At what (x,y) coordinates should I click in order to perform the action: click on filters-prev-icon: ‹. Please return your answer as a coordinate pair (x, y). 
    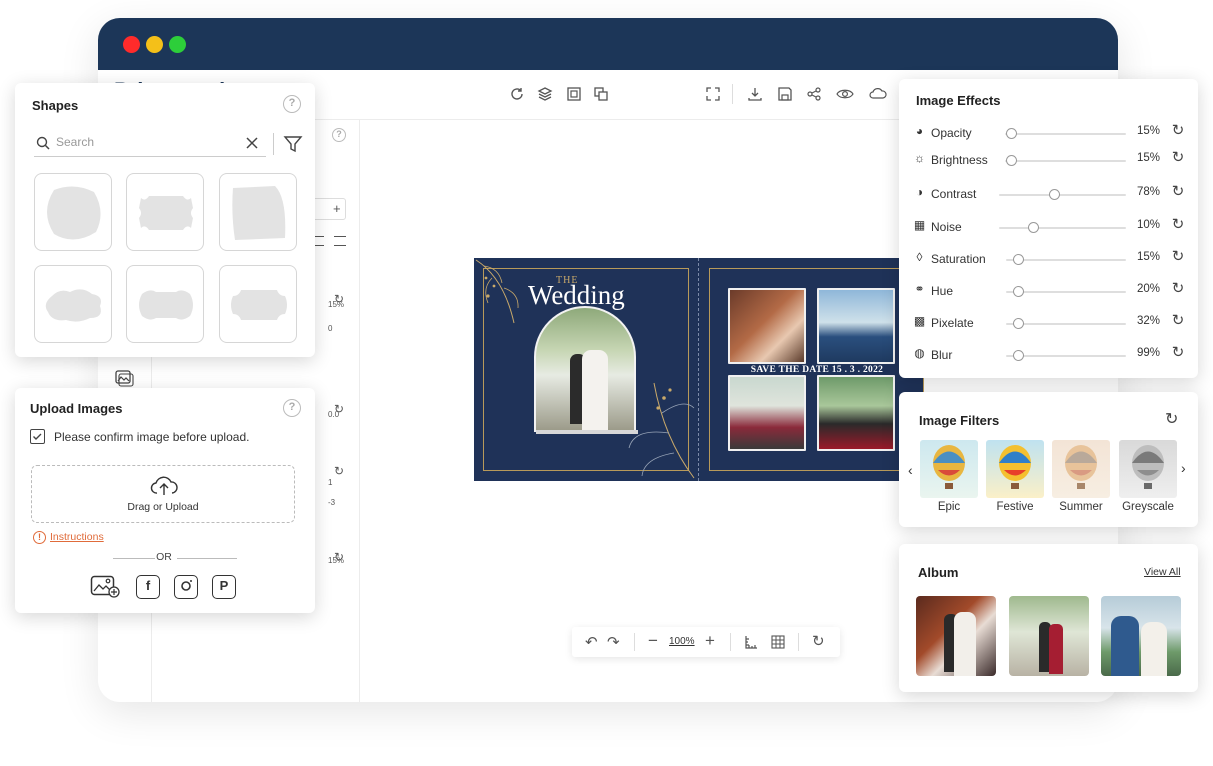
    Looking at the image, I should click on (910, 470).